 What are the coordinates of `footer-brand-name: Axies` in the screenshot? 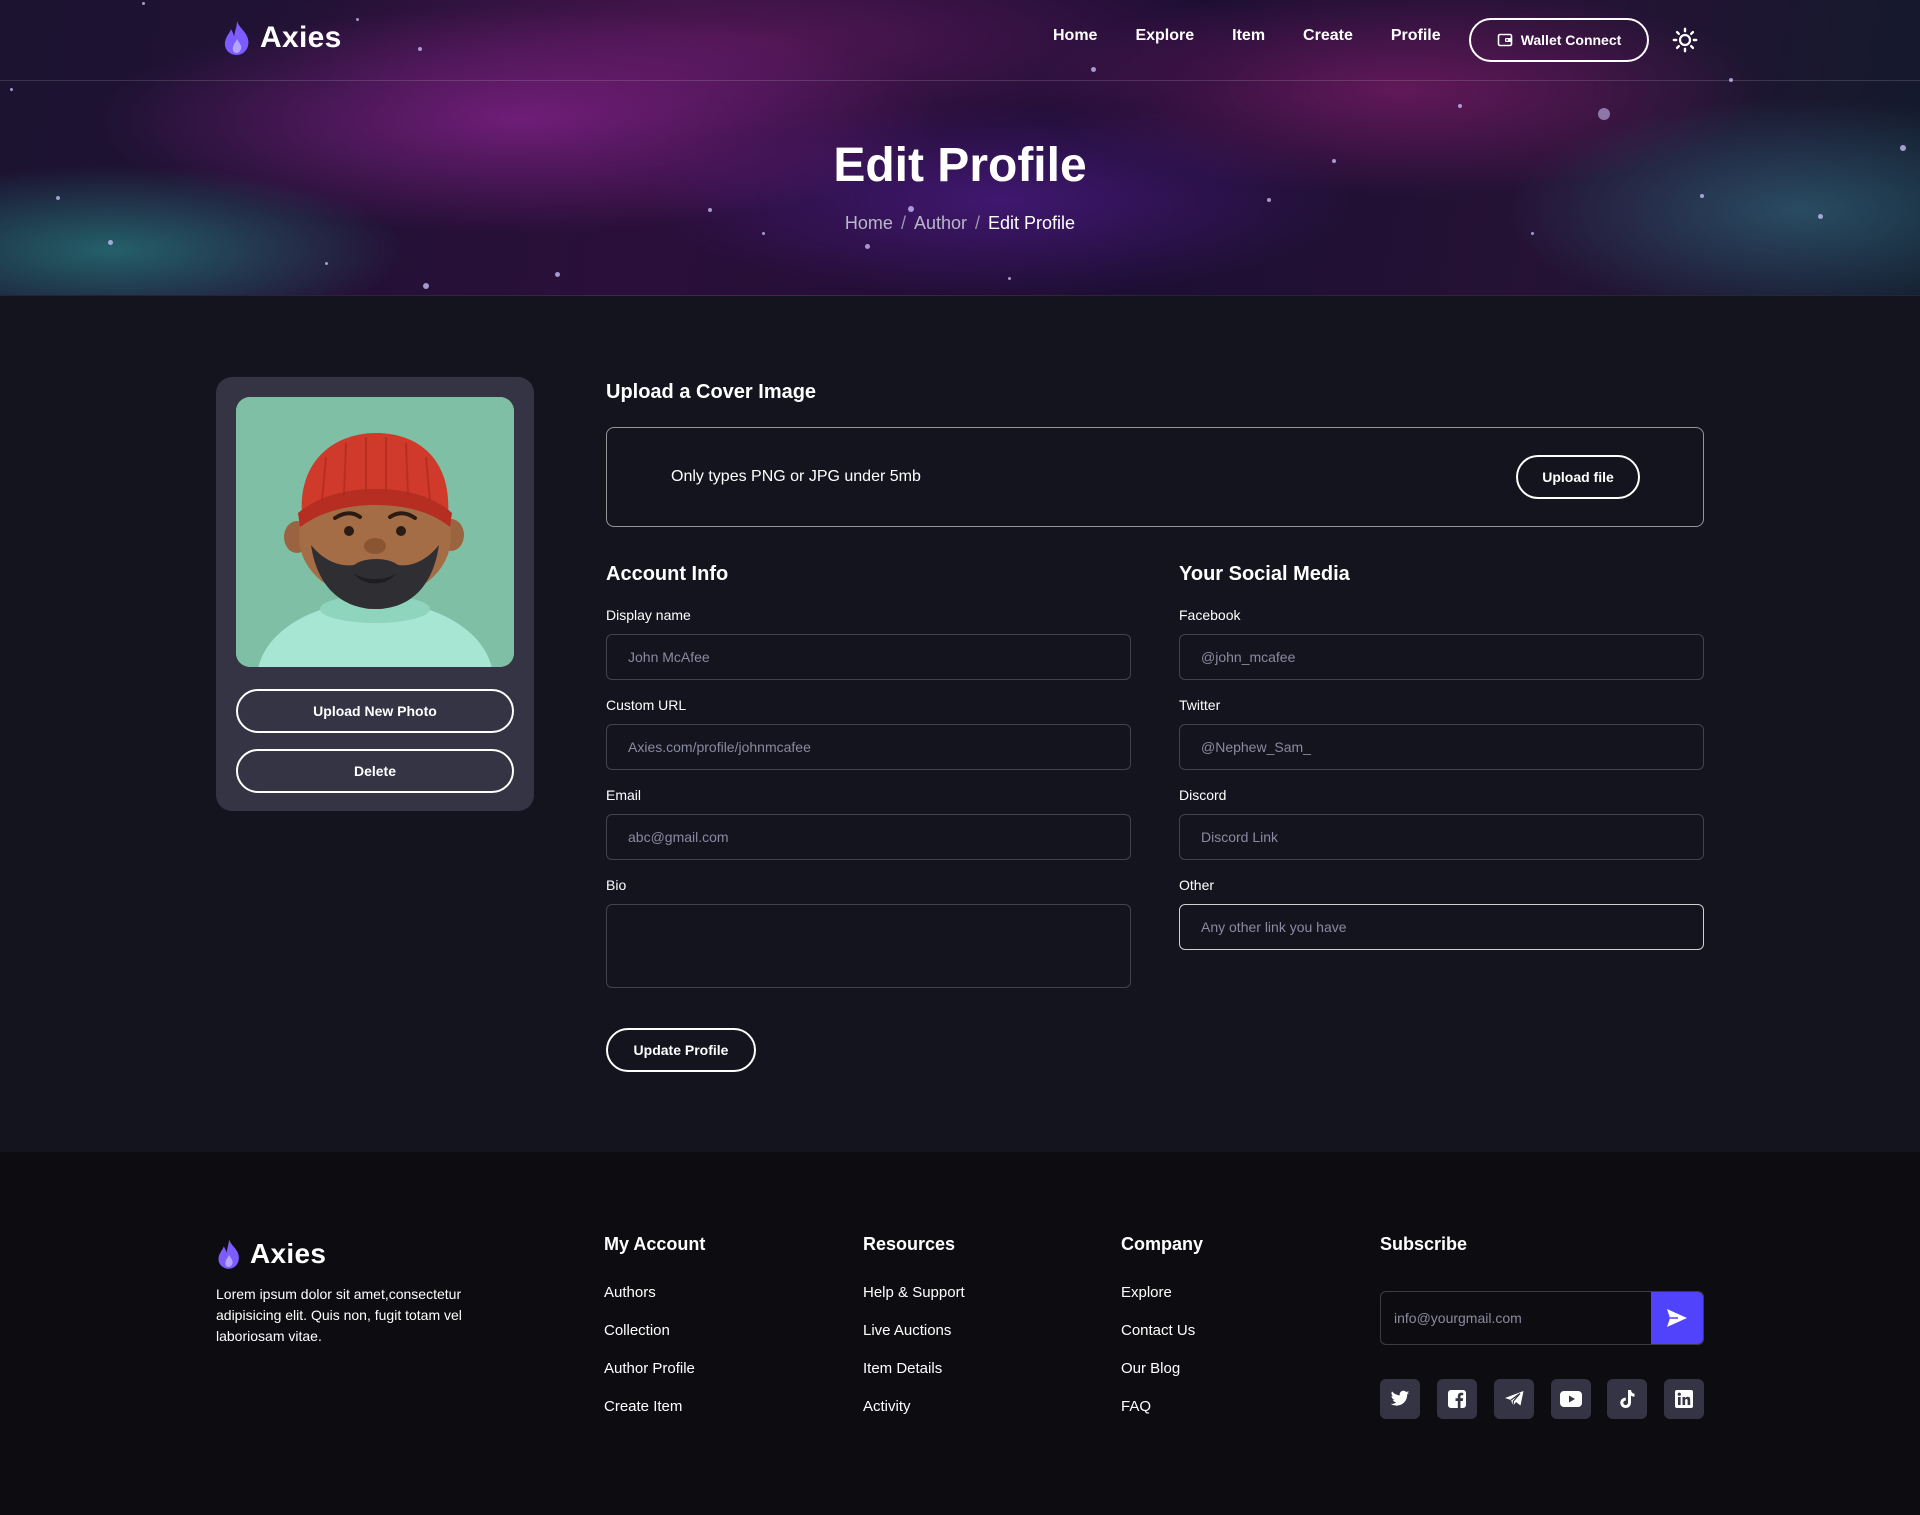 It's located at (288, 1253).